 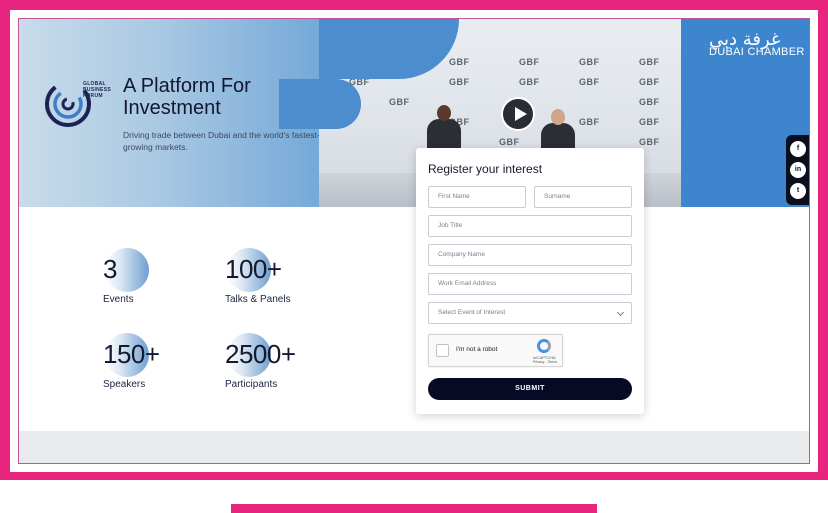 I want to click on stat-talks-label: Talks & Panels, so click(x=258, y=299).